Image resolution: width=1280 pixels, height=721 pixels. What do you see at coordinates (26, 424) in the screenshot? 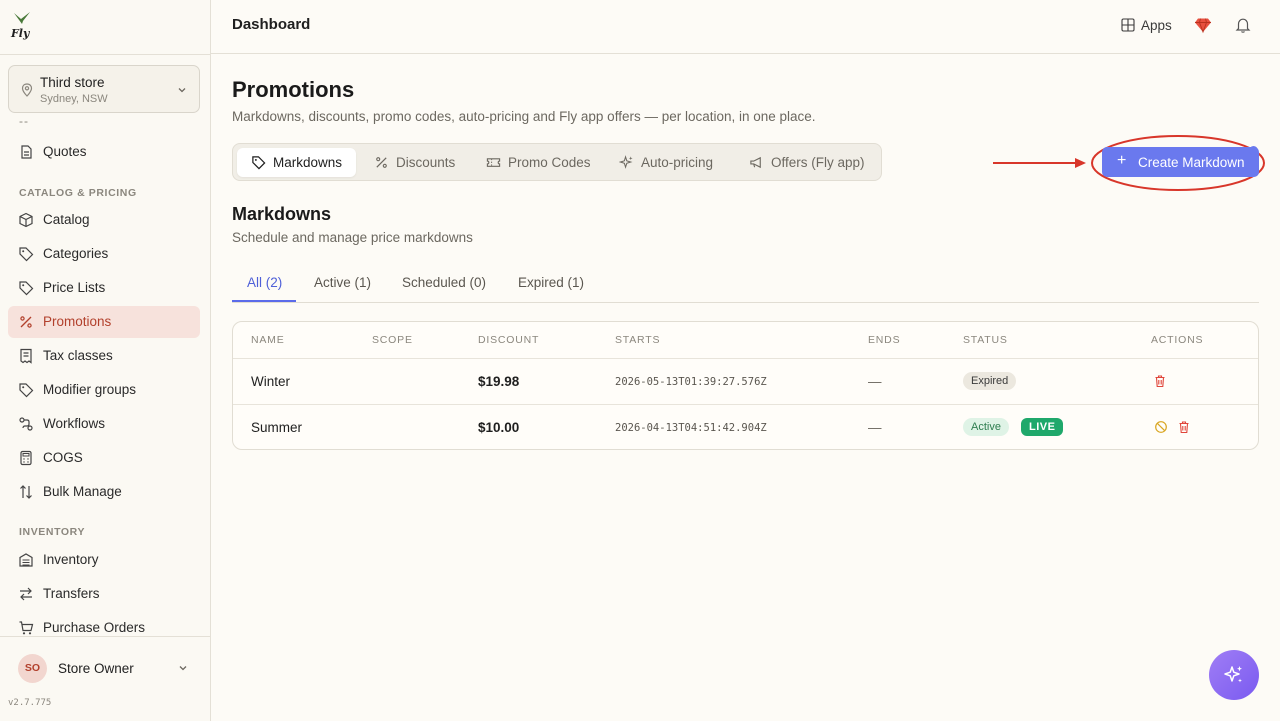
I see `workflow-icon` at bounding box center [26, 424].